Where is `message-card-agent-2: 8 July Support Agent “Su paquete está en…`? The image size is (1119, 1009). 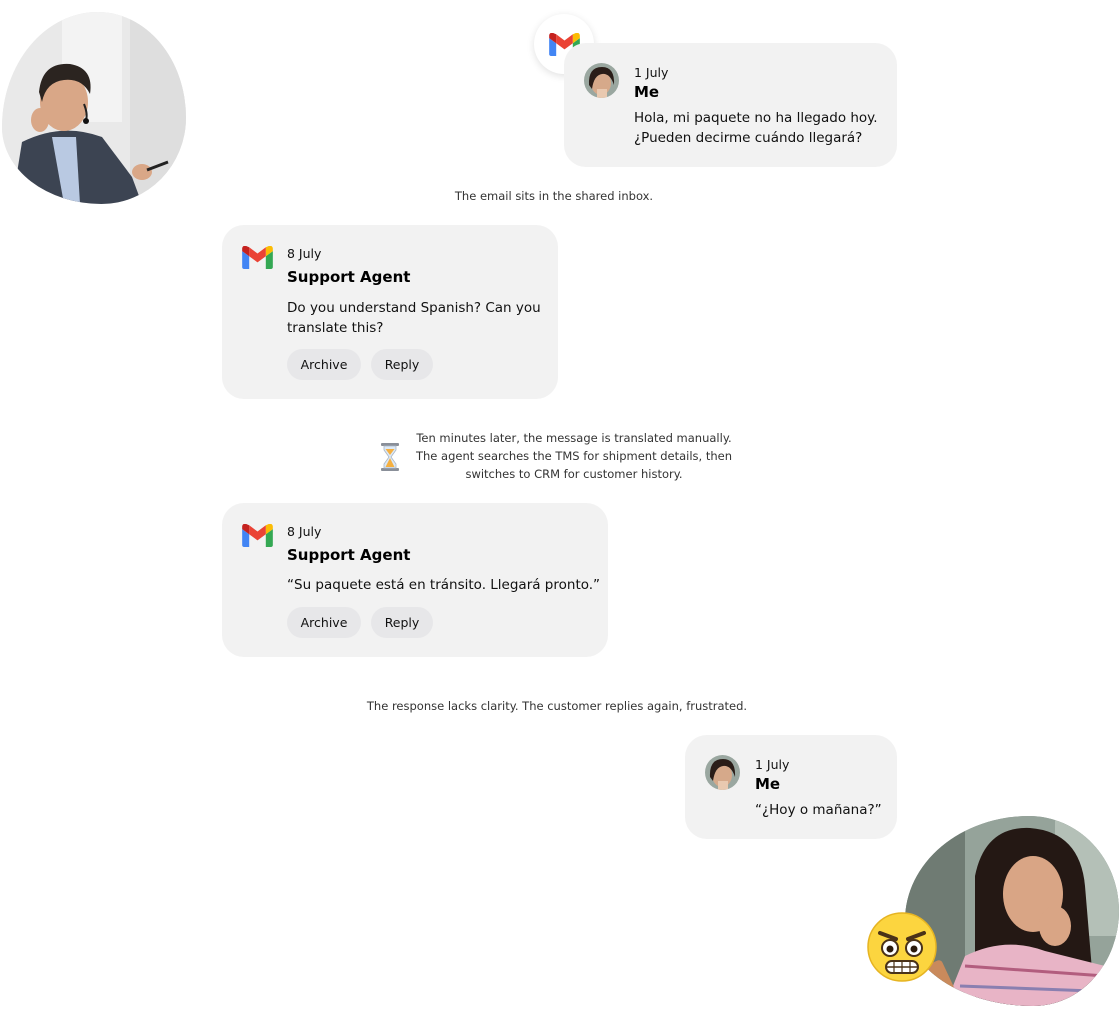 message-card-agent-2: 8 July Support Agent “Su paquete está en… is located at coordinates (415, 580).